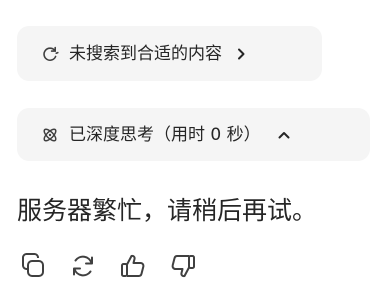 The image size is (388, 308). Describe the element at coordinates (183, 266) in the screenshot. I see `thumbs-down-icon` at that location.